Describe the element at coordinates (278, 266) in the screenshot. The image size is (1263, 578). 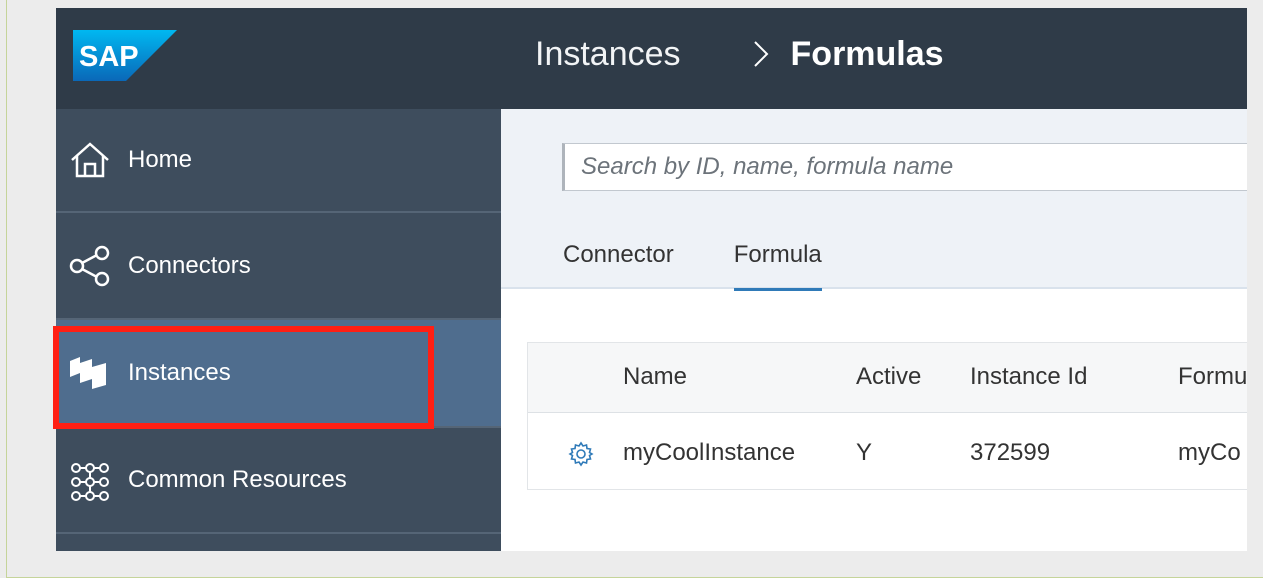
I see `sidebar-item-connectors: Connectors` at that location.